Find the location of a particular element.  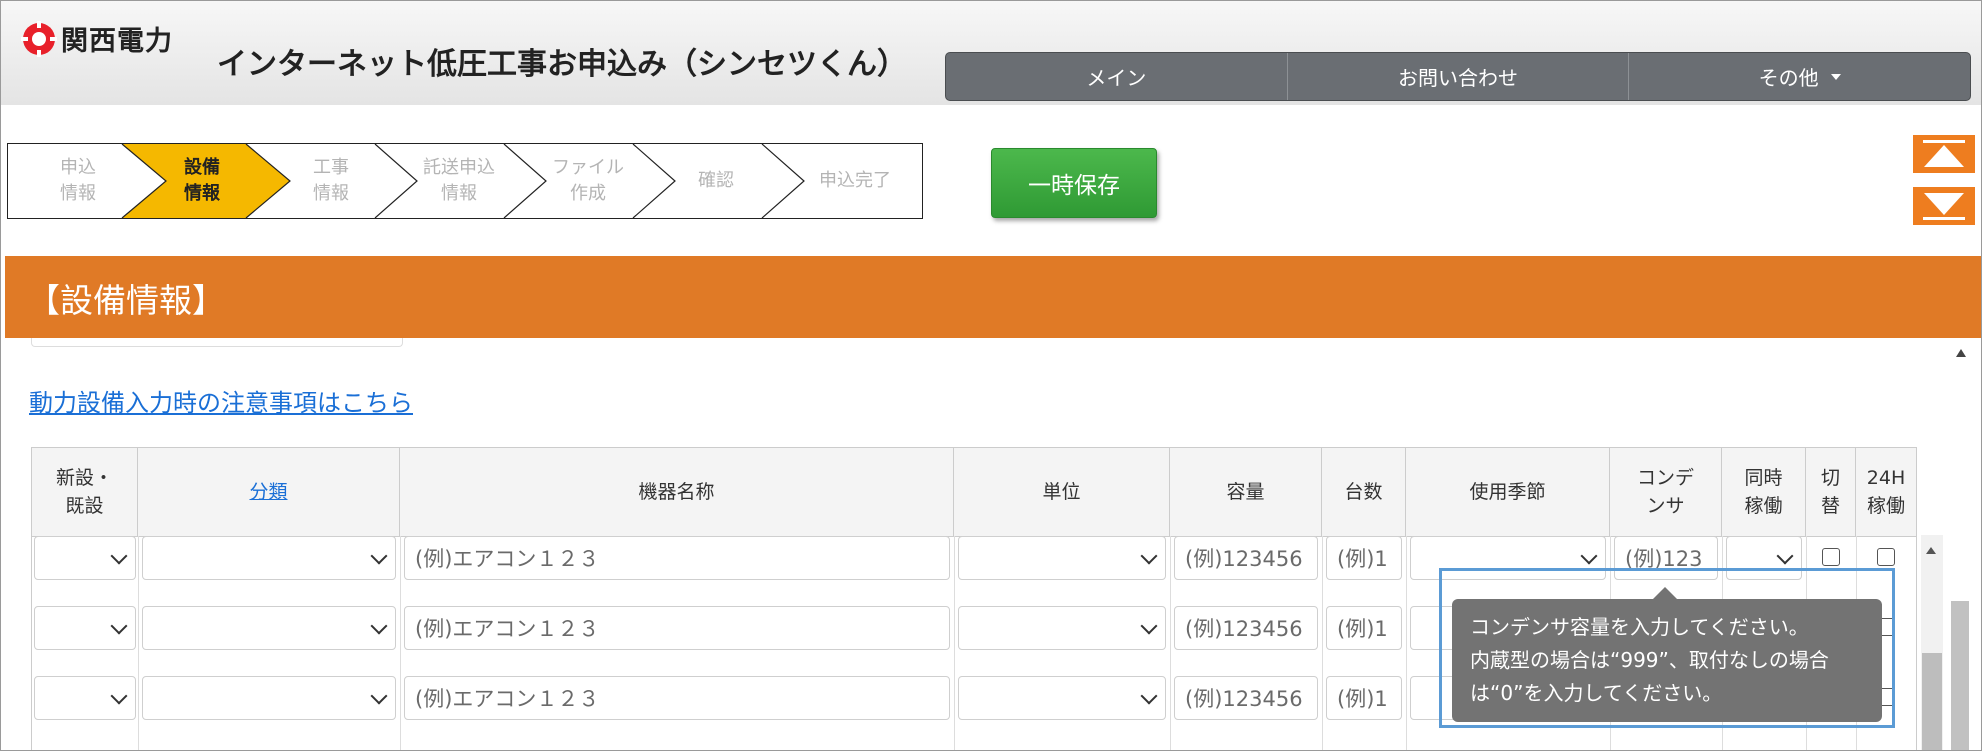

col-header-device-name: 機器名称 is located at coordinates (677, 492).